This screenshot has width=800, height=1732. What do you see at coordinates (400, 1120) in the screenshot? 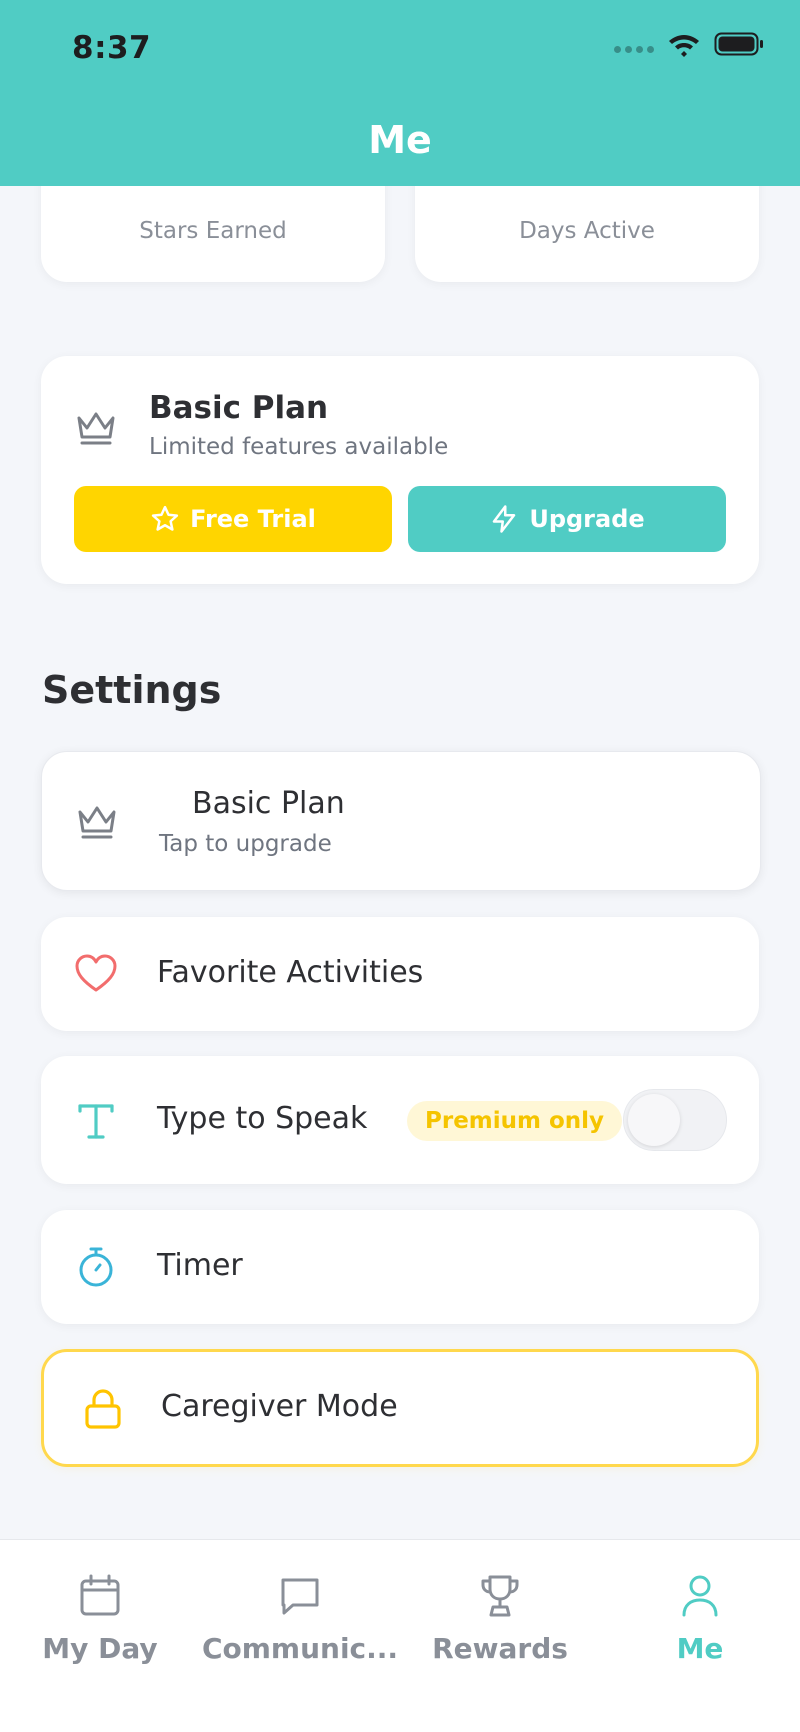
I see `settings-item-type-to-speak: Type to Speak Premium only` at bounding box center [400, 1120].